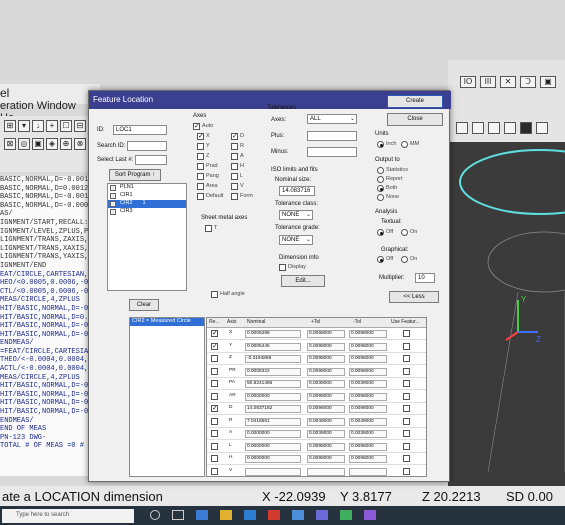 The image size is (565, 525). Describe the element at coordinates (273, 471) in the screenshot. I see `nominal-cell` at that location.